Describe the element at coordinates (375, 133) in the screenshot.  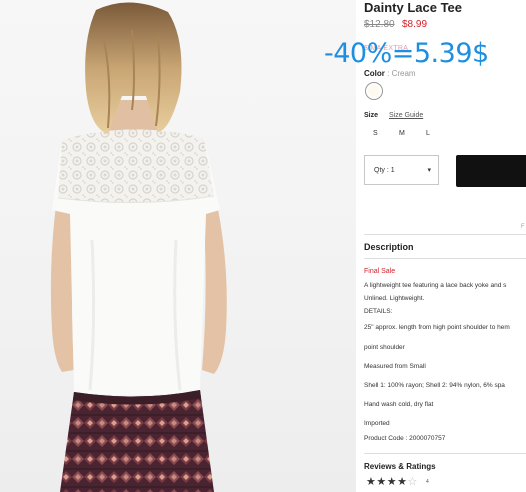
I see `size-option-s: S` at that location.